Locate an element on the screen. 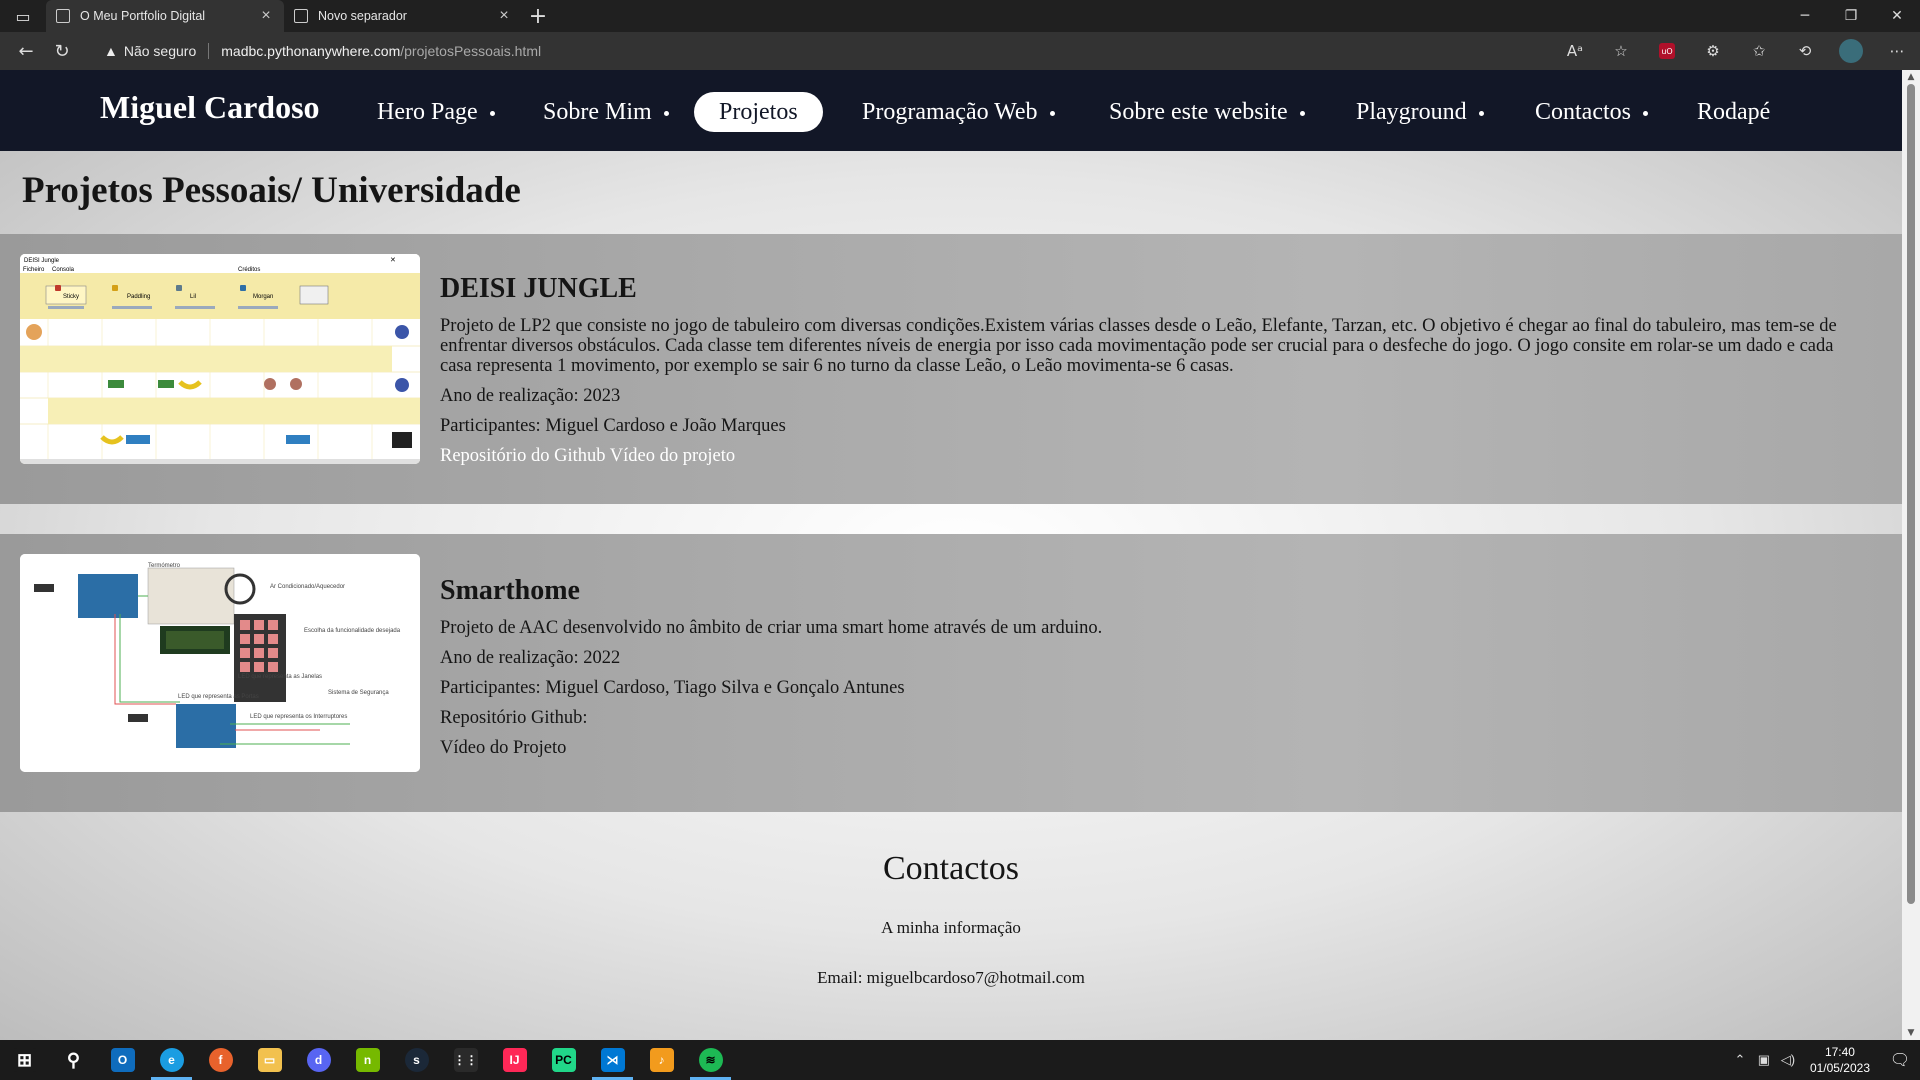 The width and height of the screenshot is (1920, 1080). close-window-icon: ✕ is located at coordinates (1897, 16).